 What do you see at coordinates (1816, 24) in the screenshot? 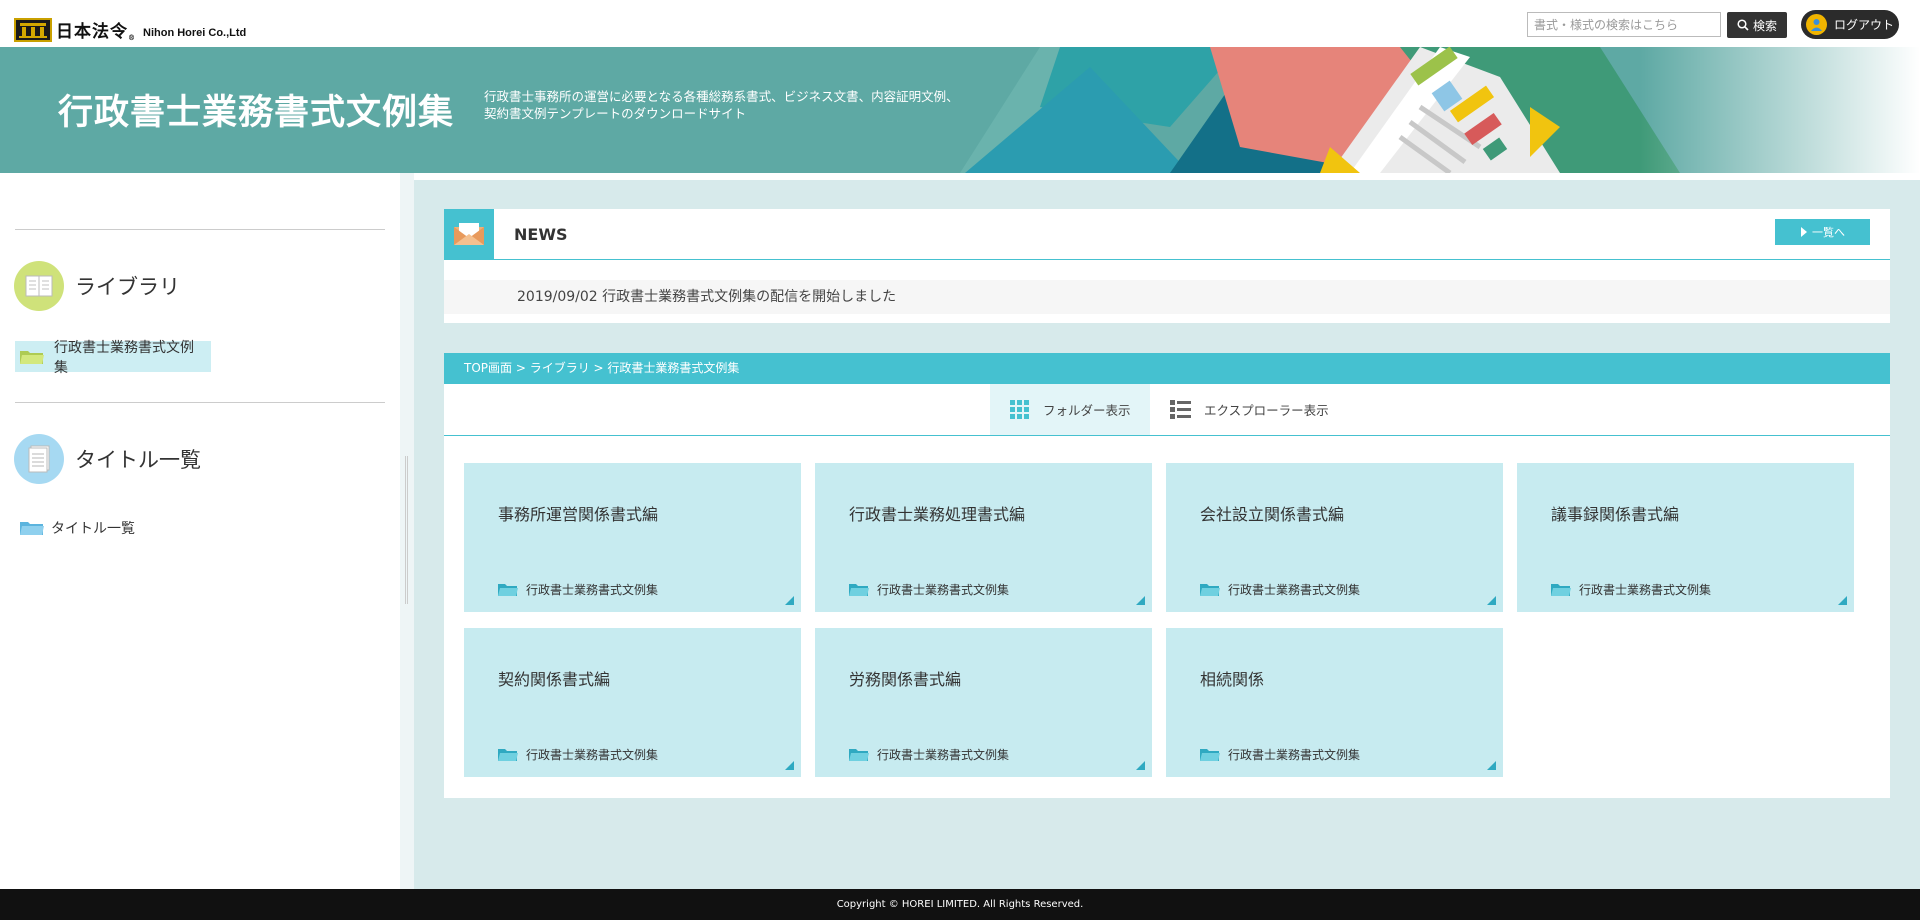
I see `user-avatar-icon` at bounding box center [1816, 24].